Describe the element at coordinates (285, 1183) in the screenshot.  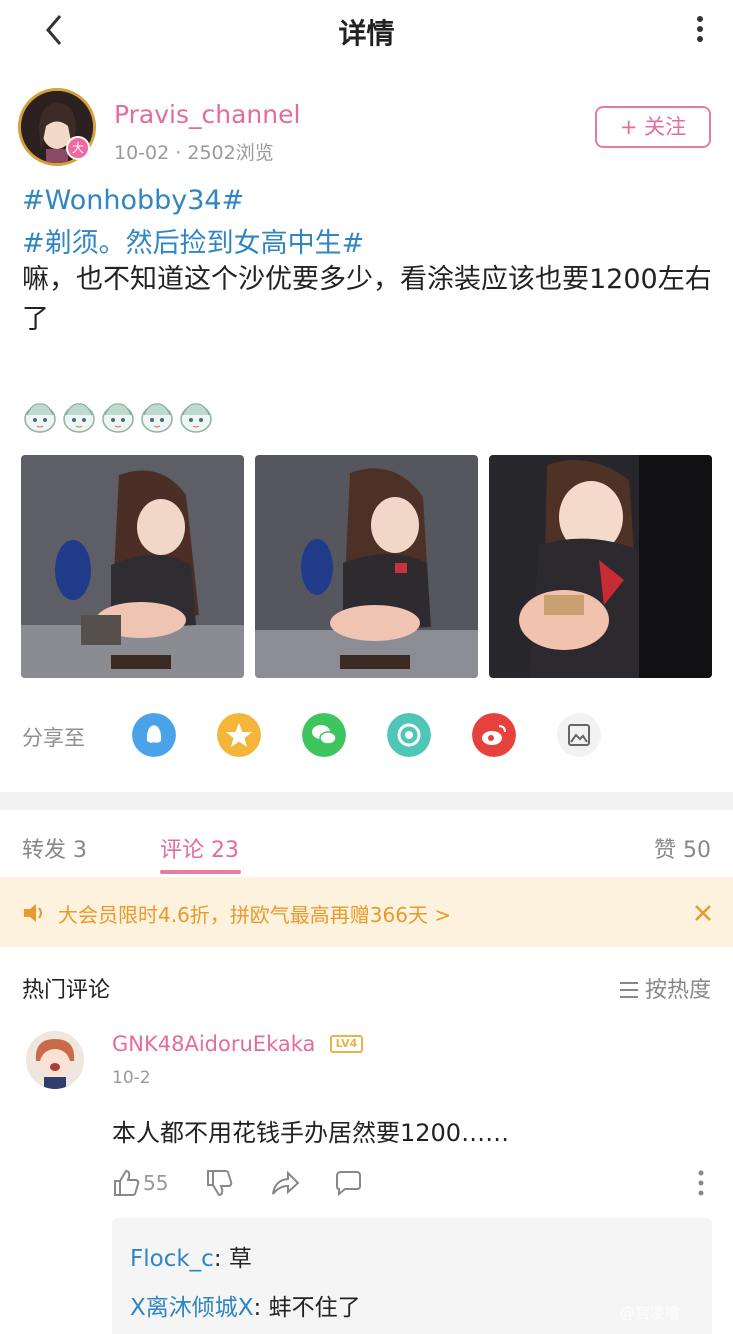
I see `share-arrow-icon` at that location.